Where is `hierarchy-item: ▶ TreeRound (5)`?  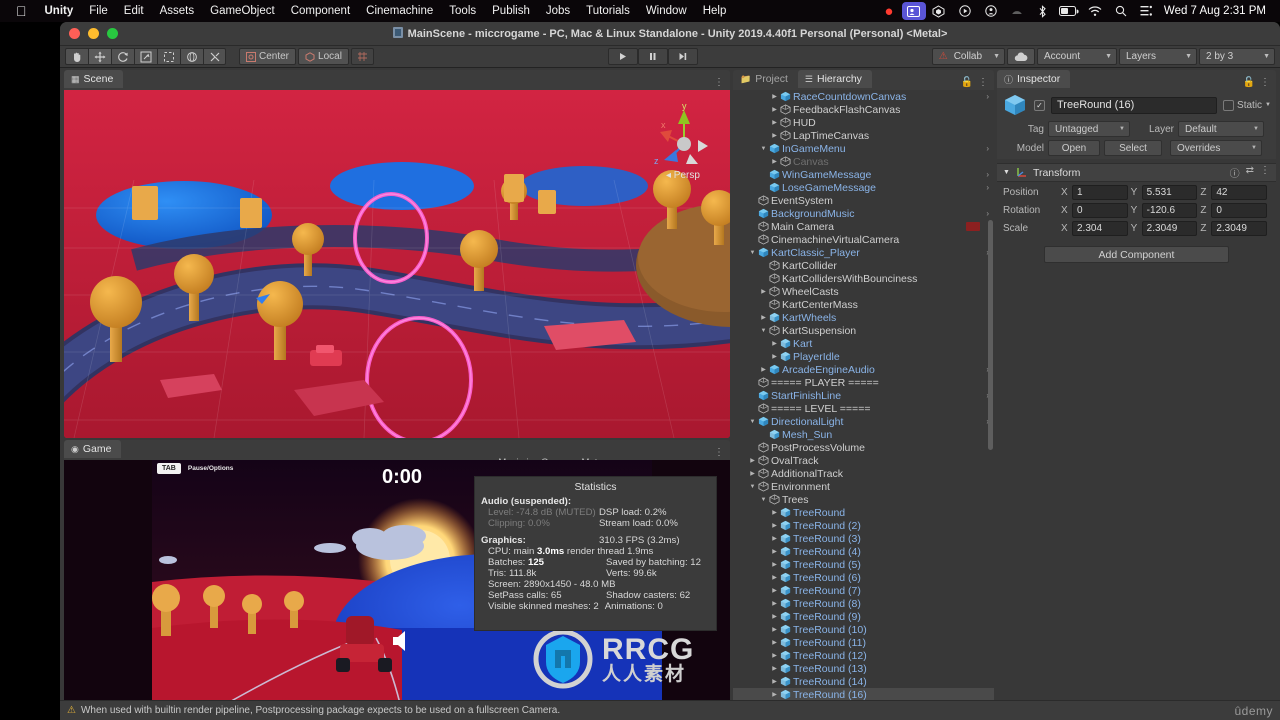
hierarchy-item: ▶ TreeRound (5) is located at coordinates (863, 564).